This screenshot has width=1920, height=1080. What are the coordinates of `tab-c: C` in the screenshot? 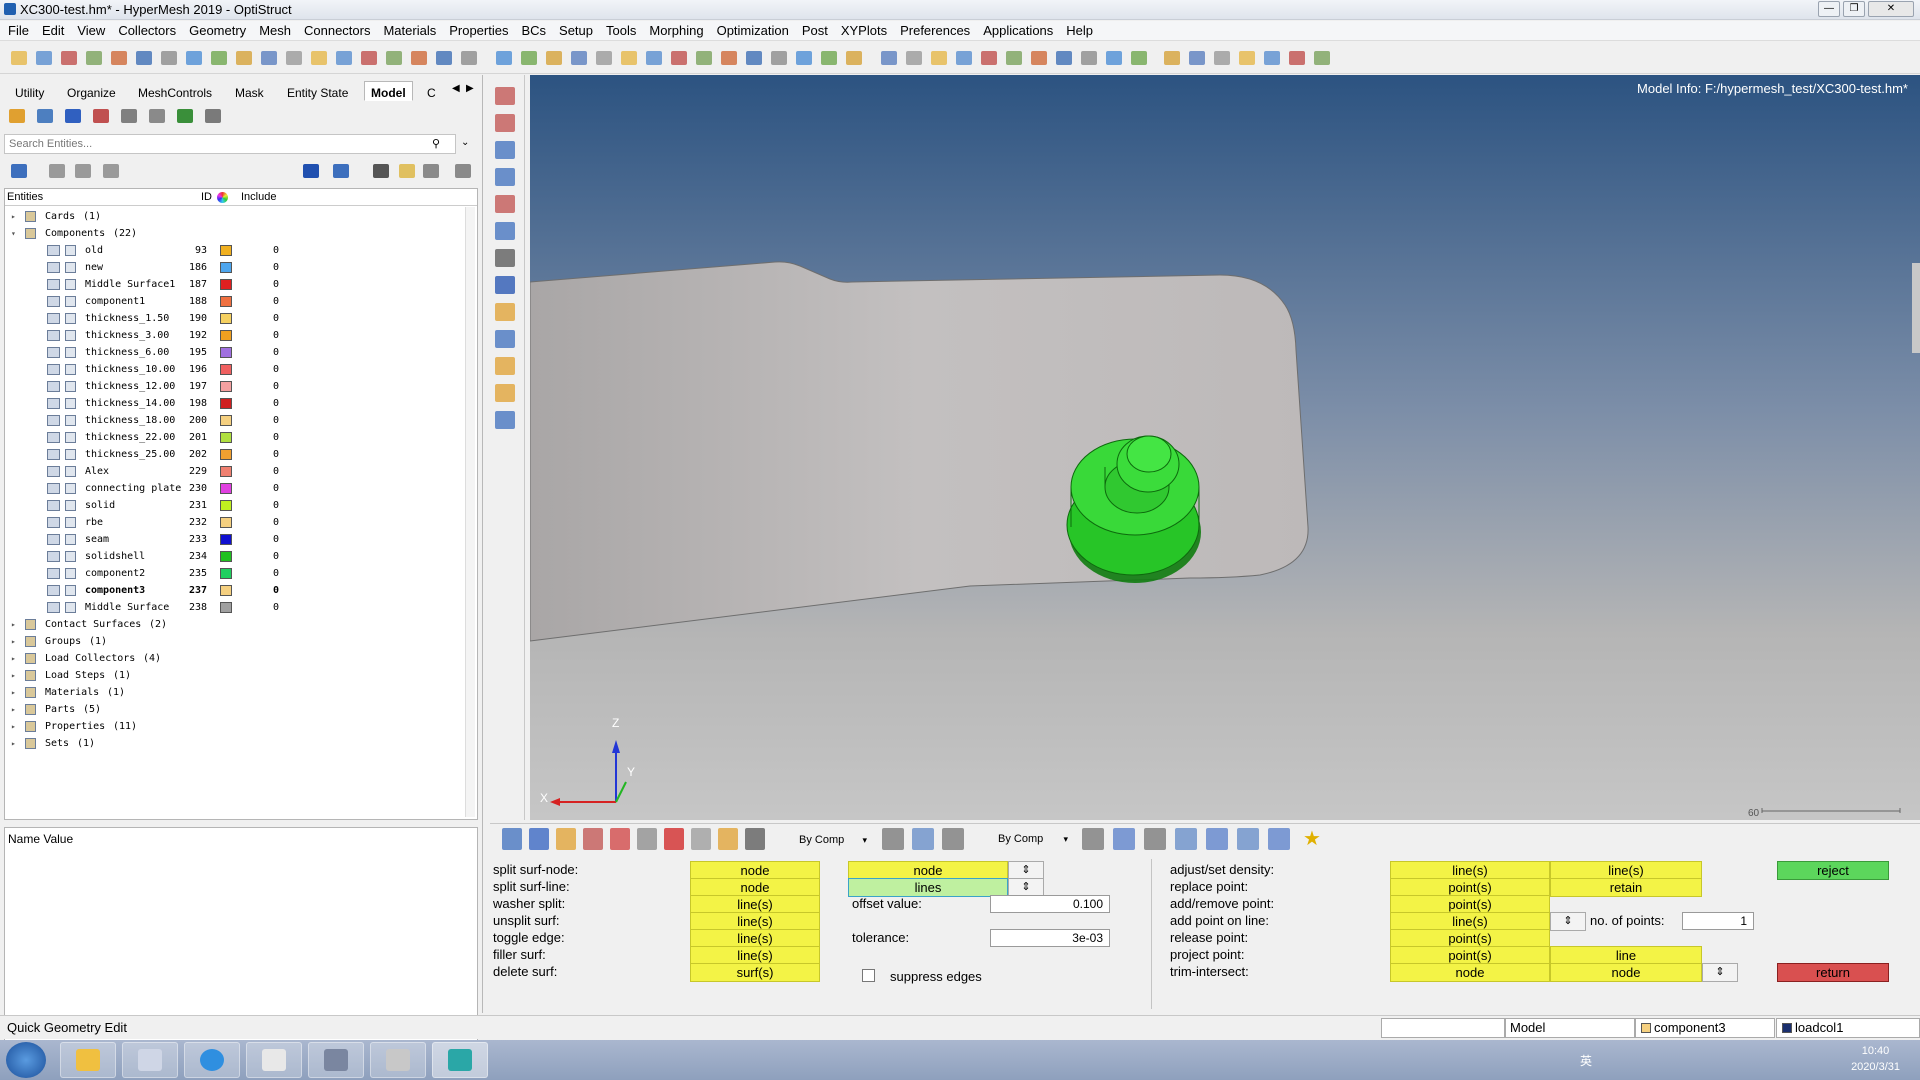 It's located at (431, 91).